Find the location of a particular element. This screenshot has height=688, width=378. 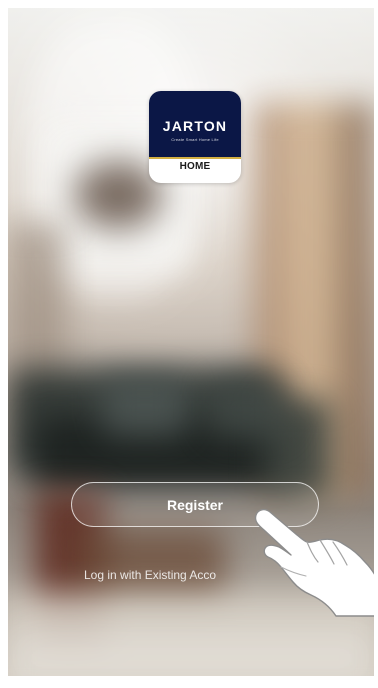

logo-accent-strip is located at coordinates (195, 158).